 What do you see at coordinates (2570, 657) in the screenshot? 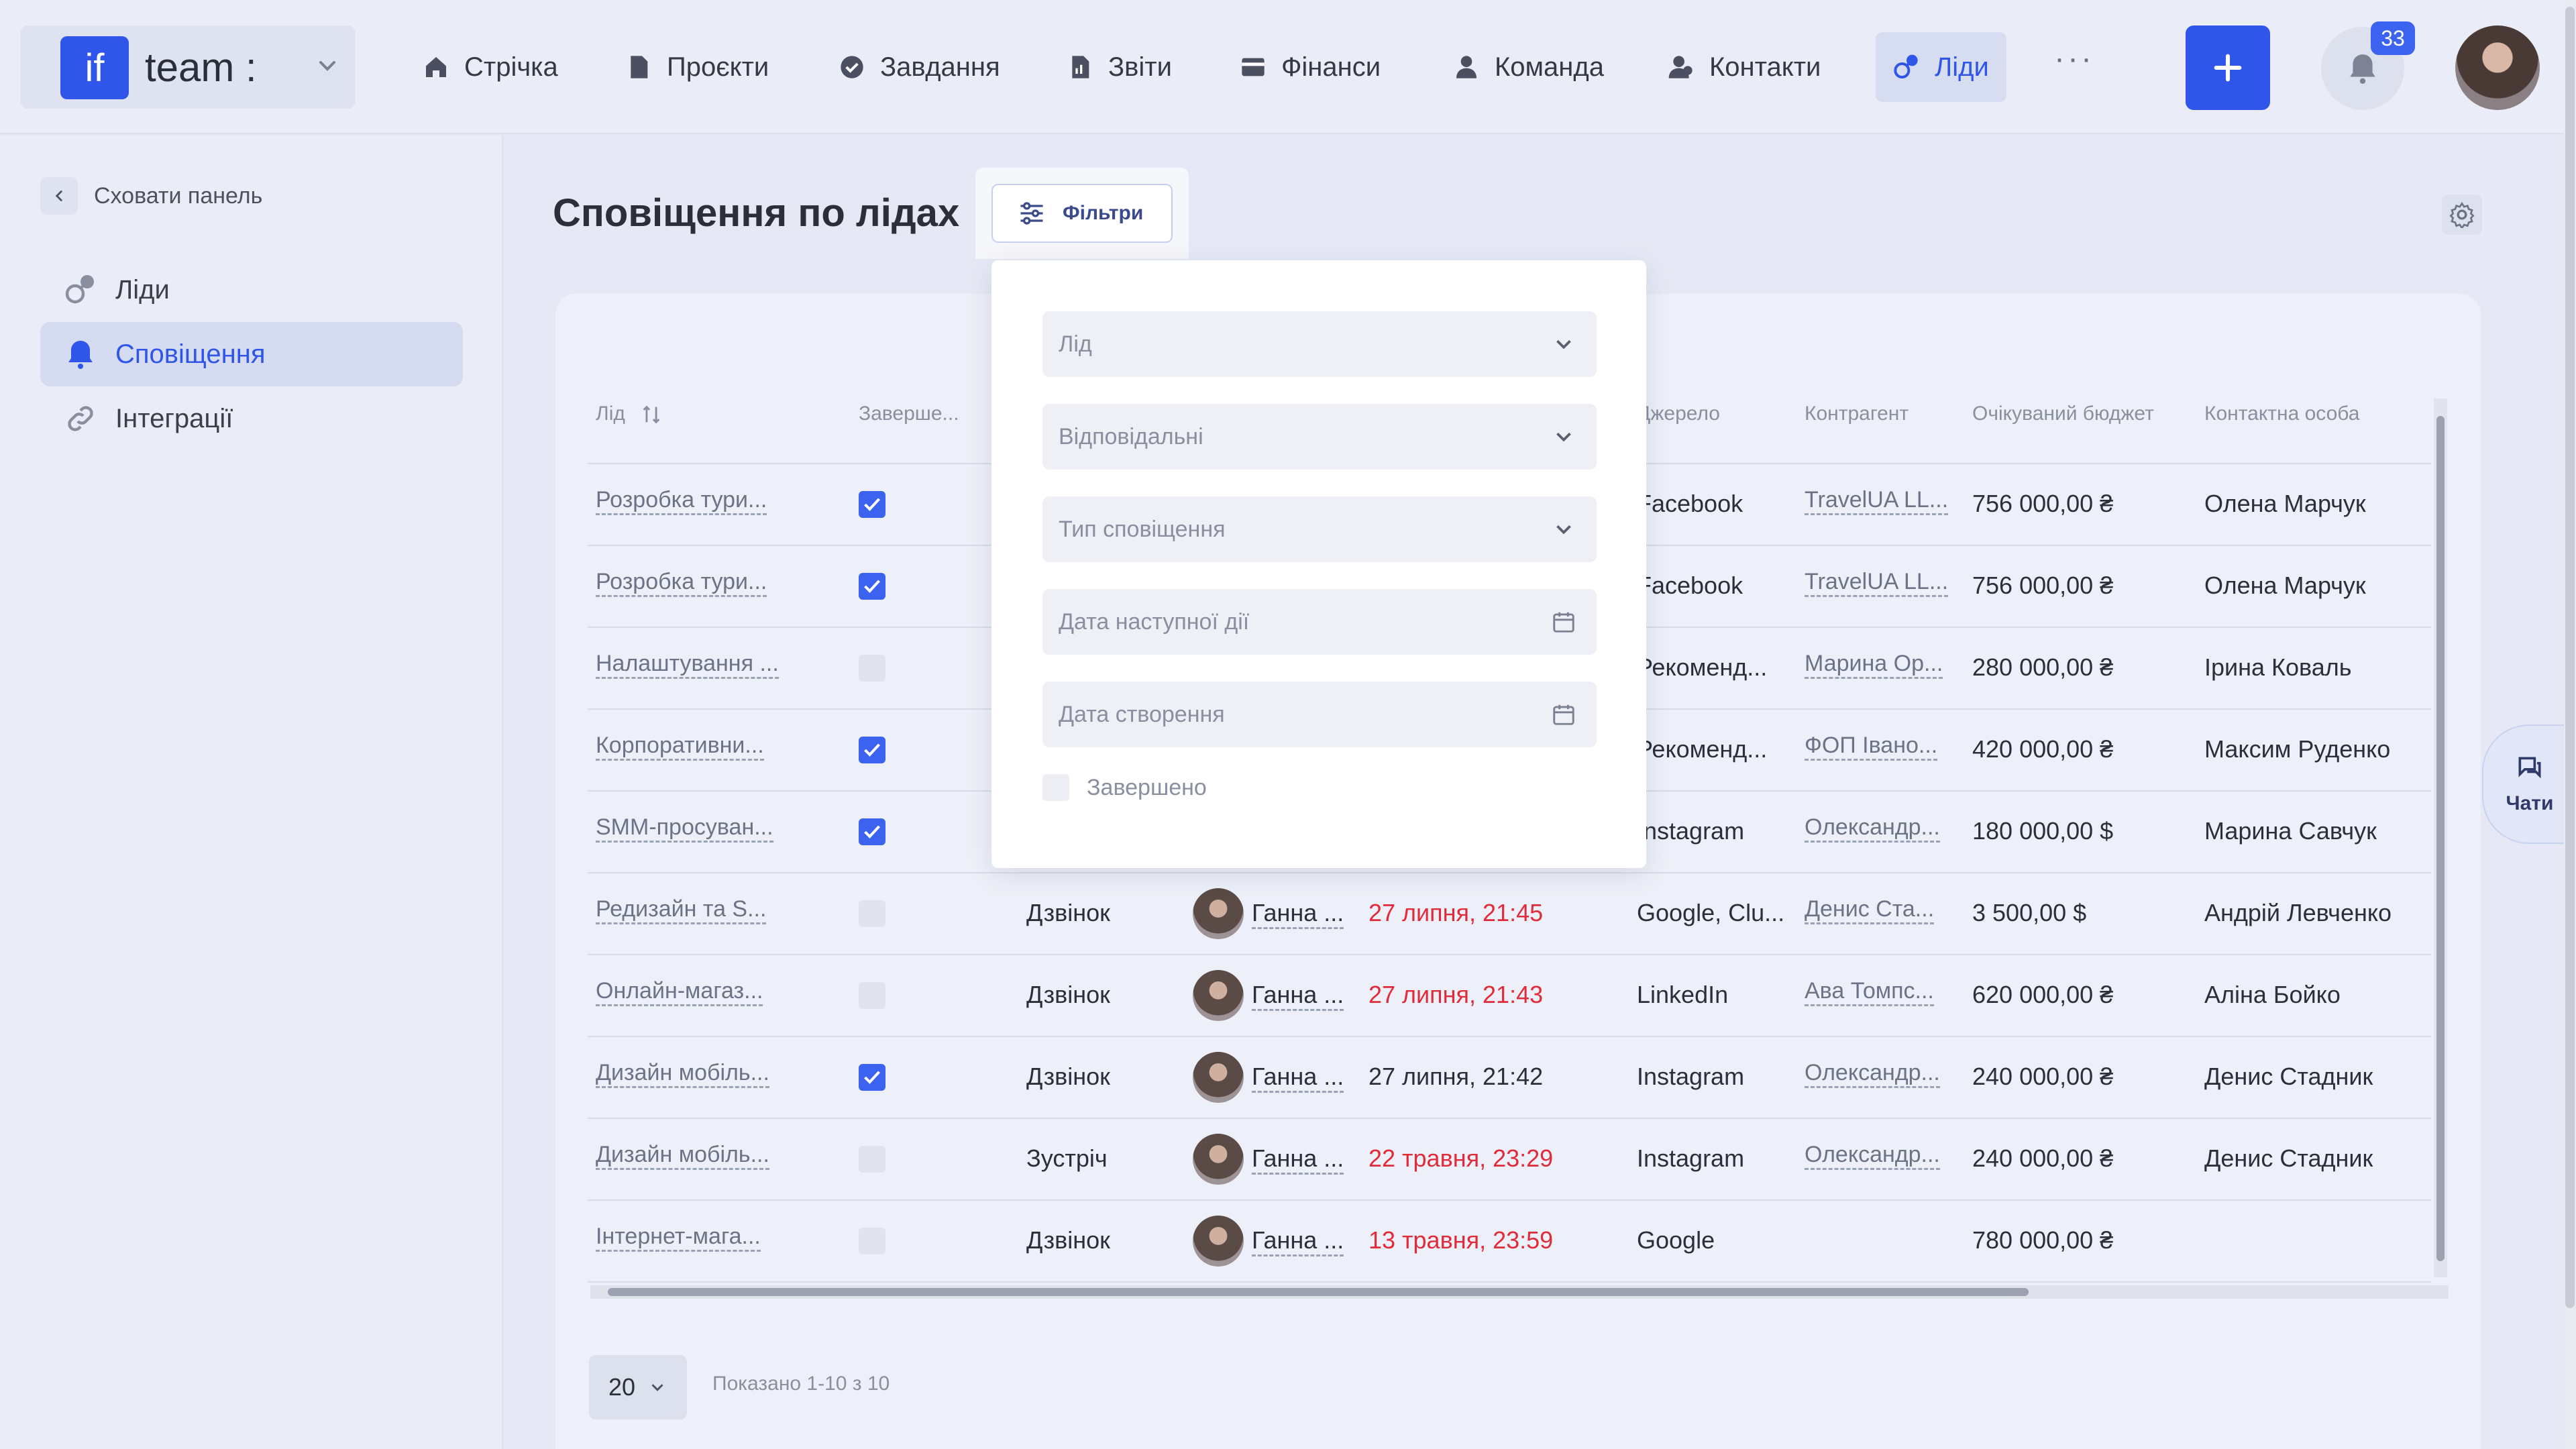
I see `page-scrollbar-thumb` at bounding box center [2570, 657].